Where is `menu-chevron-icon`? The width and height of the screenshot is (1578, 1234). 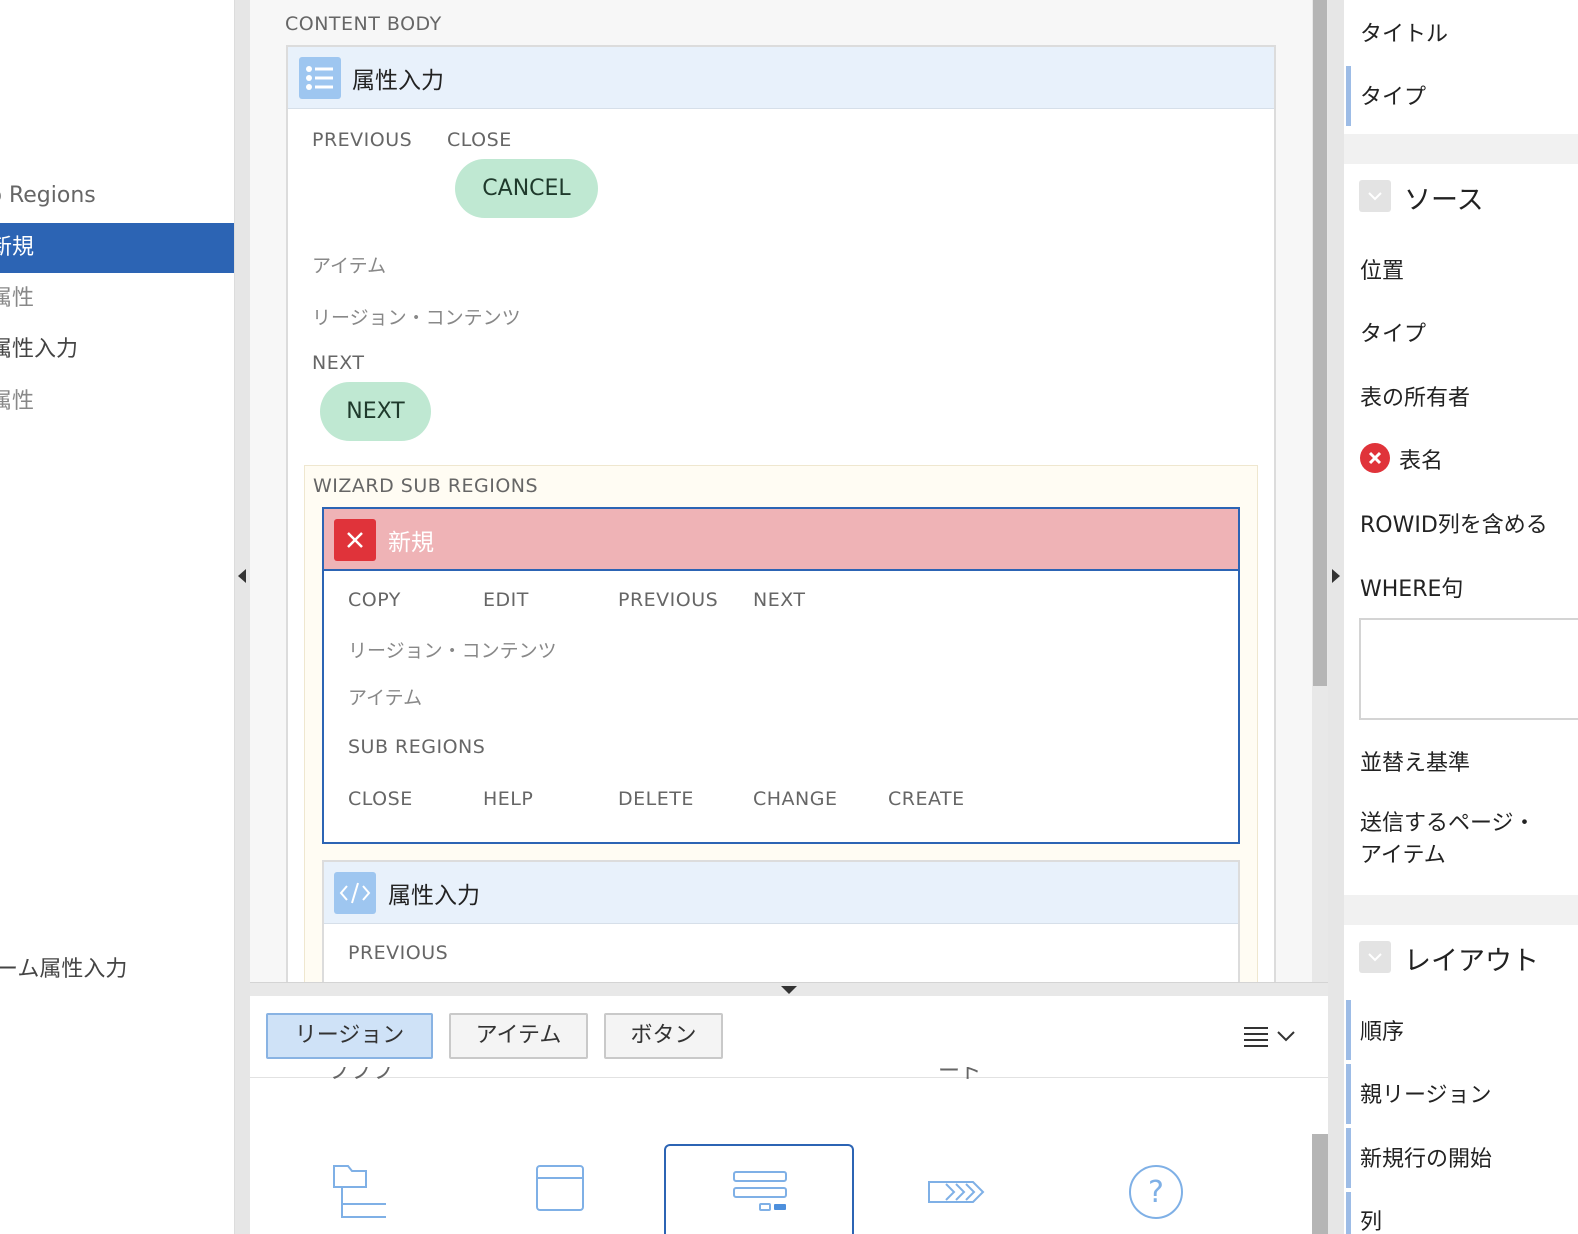 menu-chevron-icon is located at coordinates (1270, 1037).